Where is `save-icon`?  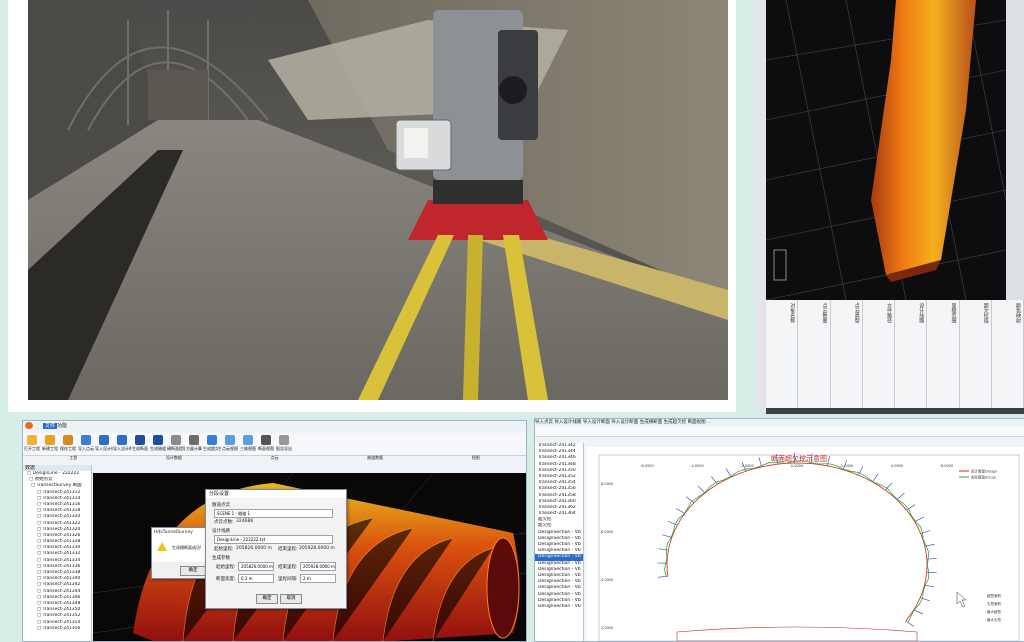
save-icon is located at coordinates (68, 440).